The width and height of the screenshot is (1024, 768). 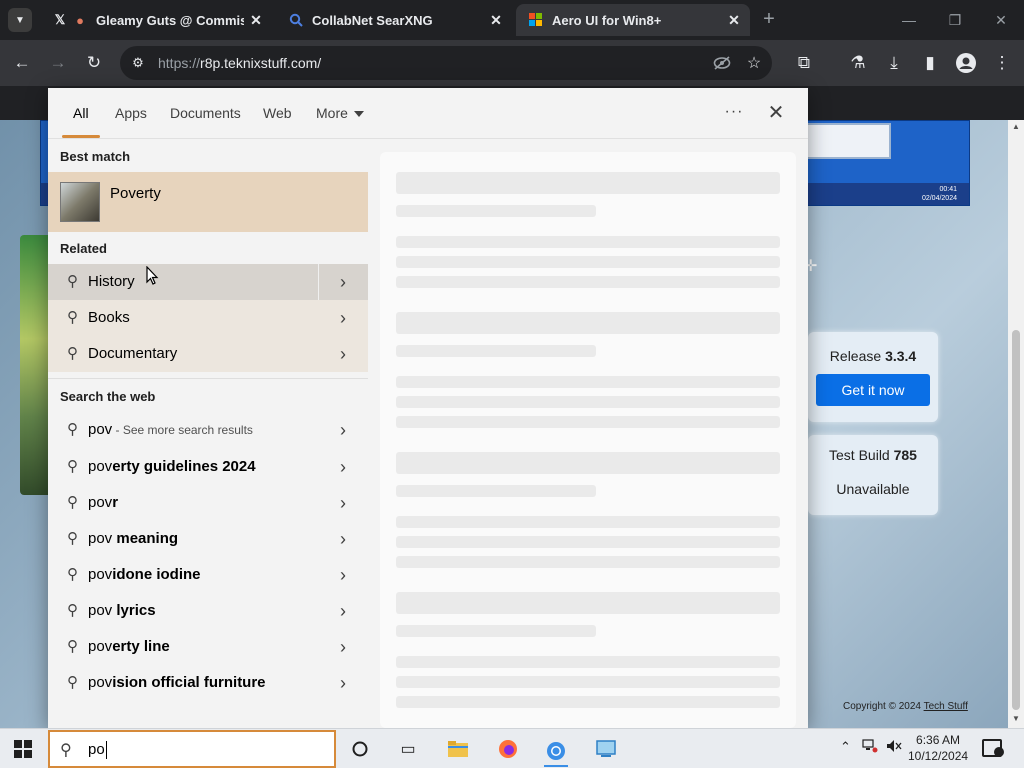 What do you see at coordinates (20, 20) in the screenshot?
I see `tab-search-menu-button: ▼` at bounding box center [20, 20].